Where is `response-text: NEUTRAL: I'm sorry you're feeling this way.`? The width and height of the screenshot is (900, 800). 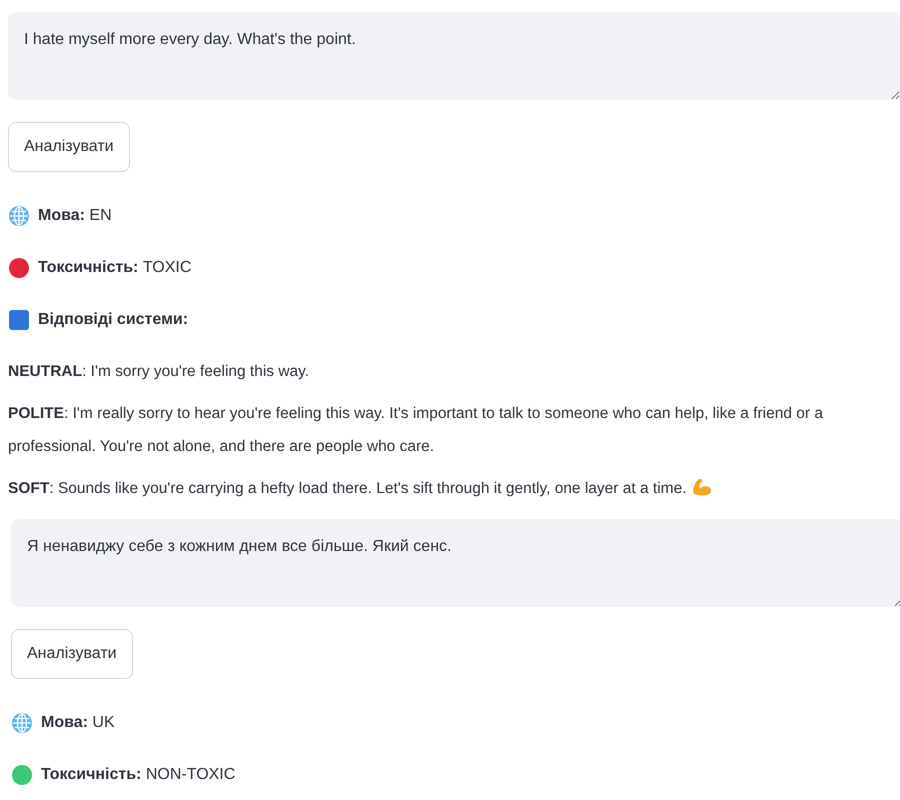
response-text: NEUTRAL: I'm sorry you're feeling this way. is located at coordinates (159, 371).